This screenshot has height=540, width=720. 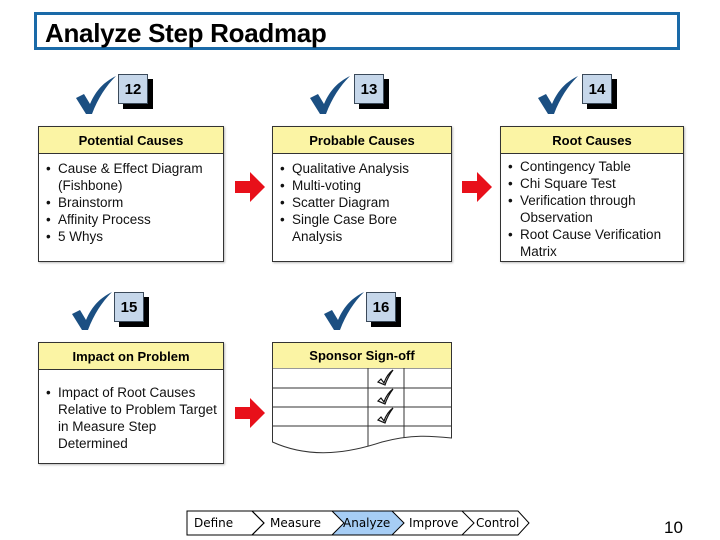 What do you see at coordinates (362, 355) in the screenshot?
I see `card-heading: Sponsor Sign-off` at bounding box center [362, 355].